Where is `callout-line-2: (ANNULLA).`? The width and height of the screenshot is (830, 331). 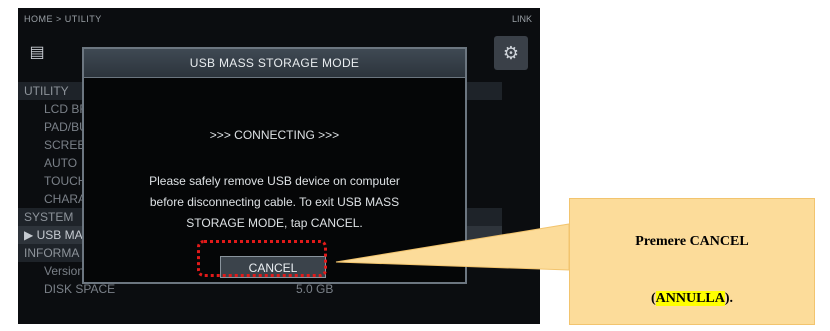
callout-line-2: (ANNULLA). is located at coordinates (692, 298).